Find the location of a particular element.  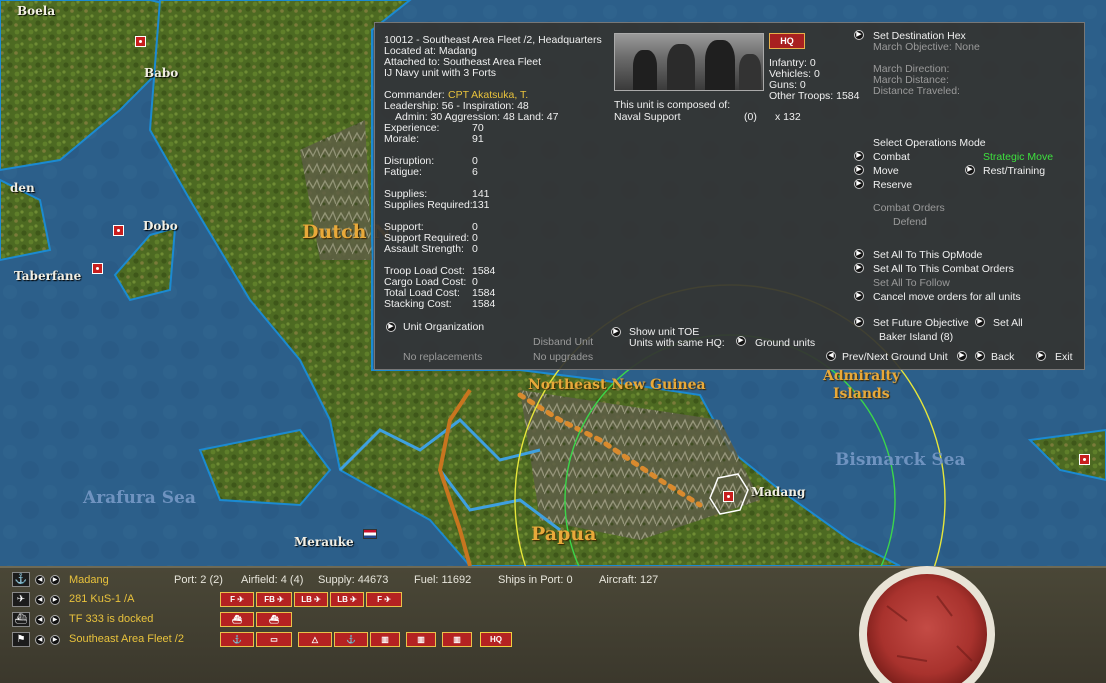

set-all-combat-icon: ▶ is located at coordinates (859, 268).